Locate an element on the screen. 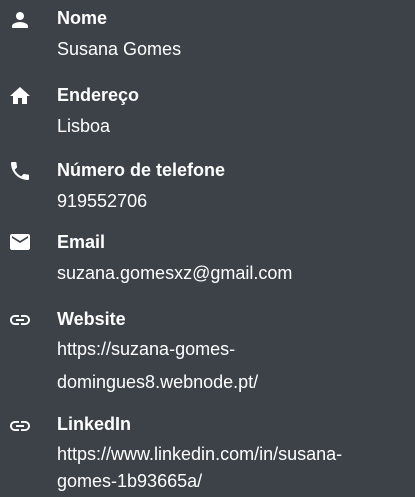 The width and height of the screenshot is (415, 497). contact-value-website-line2: domingues8.webnode.pt/ is located at coordinates (157, 382).